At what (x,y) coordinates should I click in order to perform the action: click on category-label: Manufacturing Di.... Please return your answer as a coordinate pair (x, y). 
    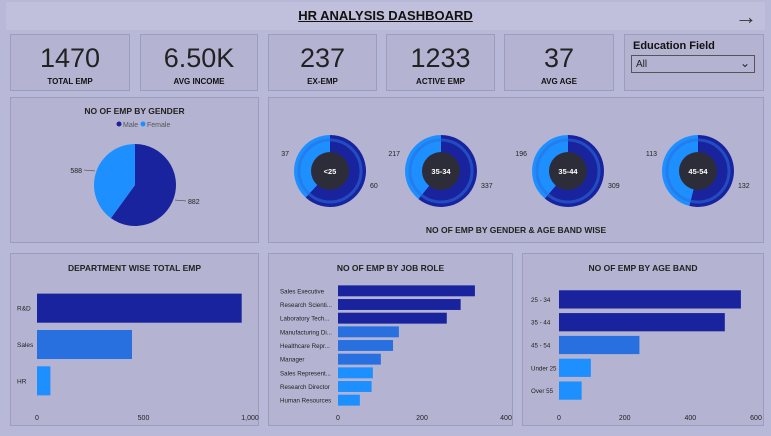
    Looking at the image, I should click on (306, 332).